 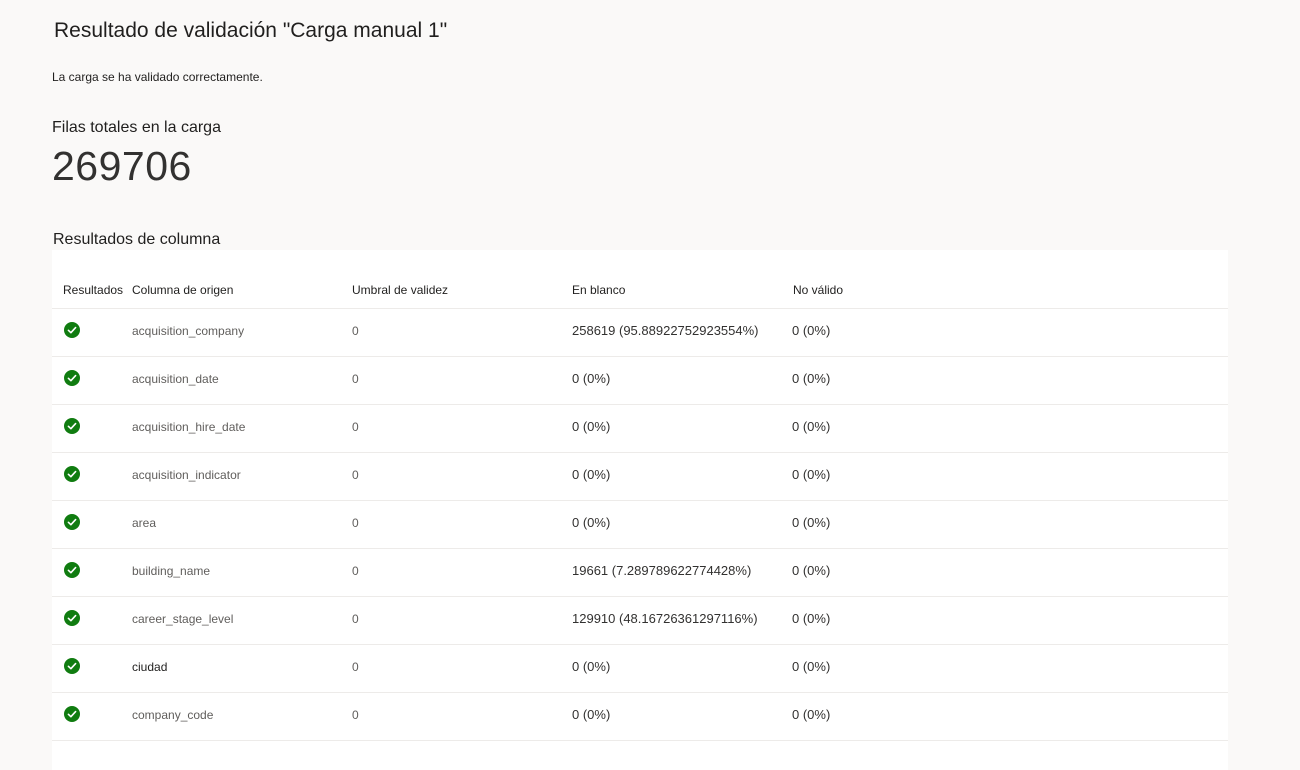 What do you see at coordinates (122, 166) in the screenshot?
I see `total-rows-value: 269706` at bounding box center [122, 166].